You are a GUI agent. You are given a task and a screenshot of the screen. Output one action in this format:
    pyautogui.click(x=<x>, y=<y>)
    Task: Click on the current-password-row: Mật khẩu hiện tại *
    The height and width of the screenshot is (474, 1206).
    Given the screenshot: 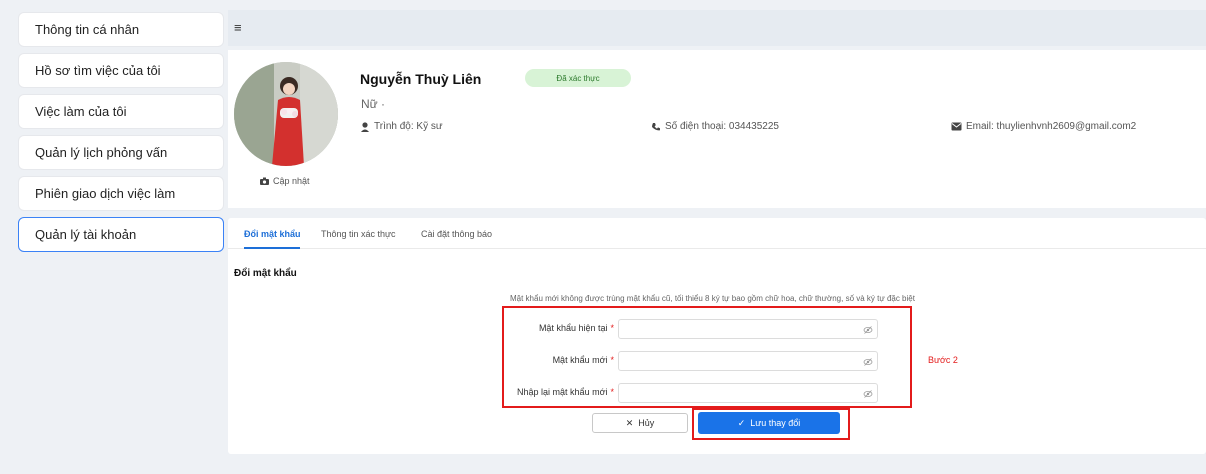 What is the action you would take?
    pyautogui.click(x=566, y=329)
    